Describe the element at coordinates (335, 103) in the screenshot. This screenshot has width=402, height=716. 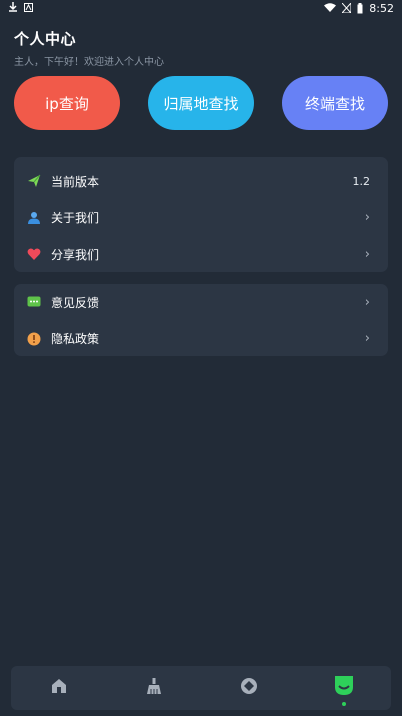
I see `terminal-lookup-button: 终端查找` at that location.